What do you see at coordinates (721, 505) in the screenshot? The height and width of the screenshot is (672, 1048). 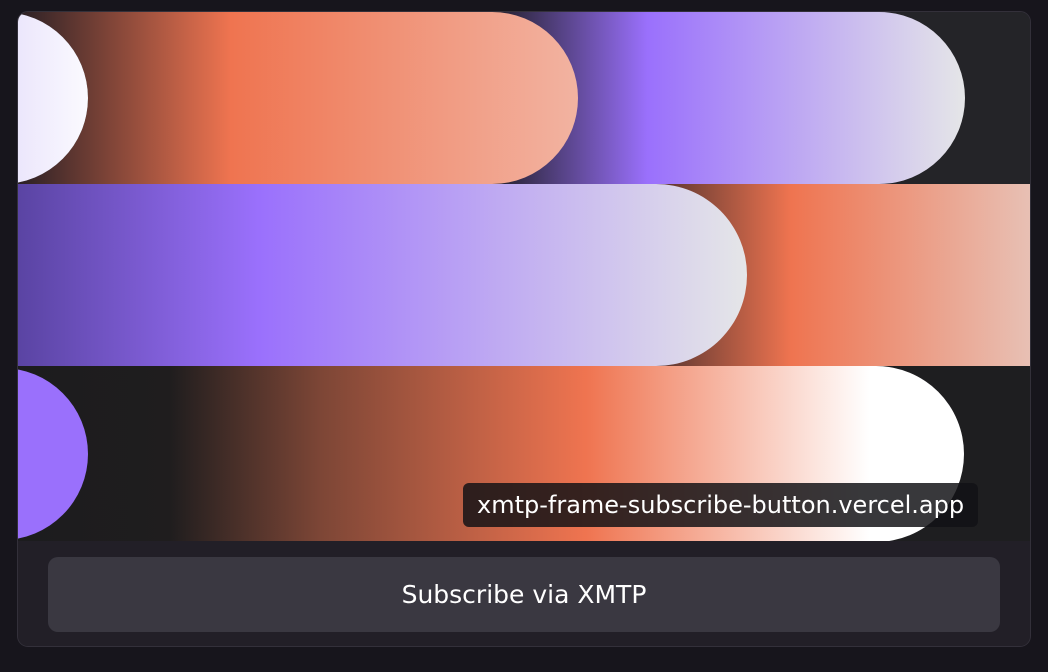 I see `frame-url-badge: xmtp-frame-subscribe-button.vercel.app` at bounding box center [721, 505].